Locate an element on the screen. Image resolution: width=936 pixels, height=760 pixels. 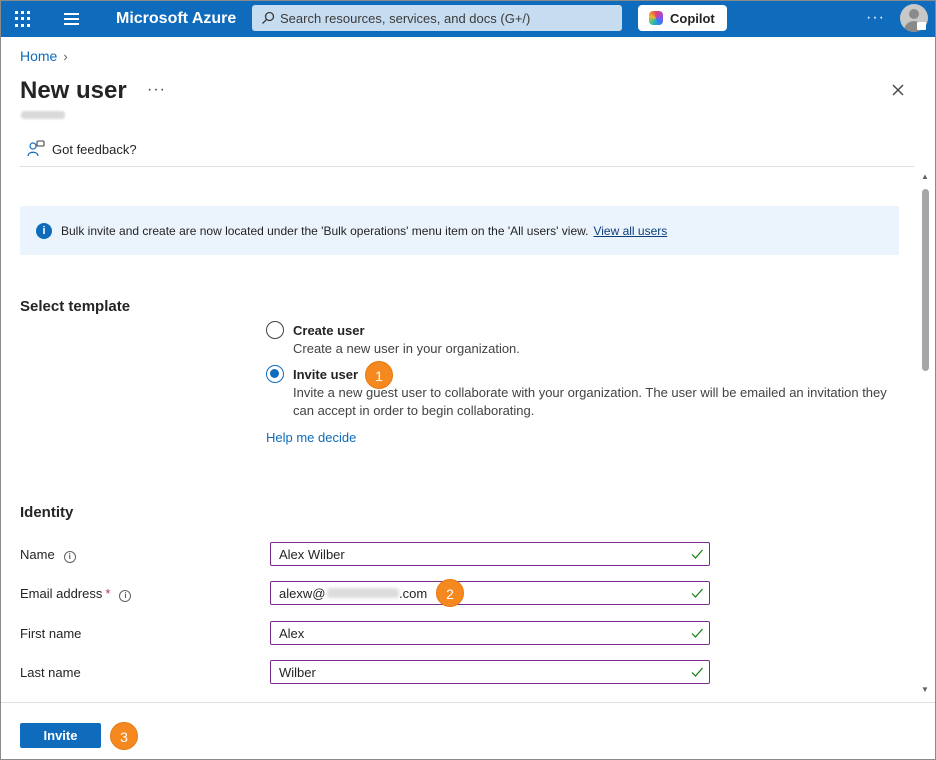
global-search is located at coordinates (437, 18).